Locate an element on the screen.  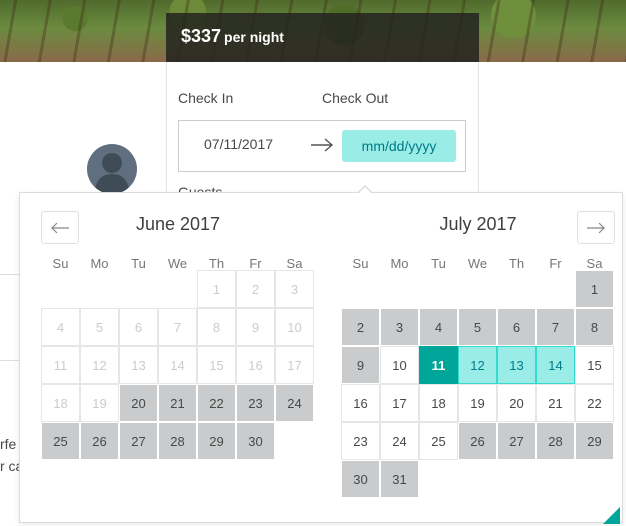
calendar-day-june-27: 27 is located at coordinates (138, 441).